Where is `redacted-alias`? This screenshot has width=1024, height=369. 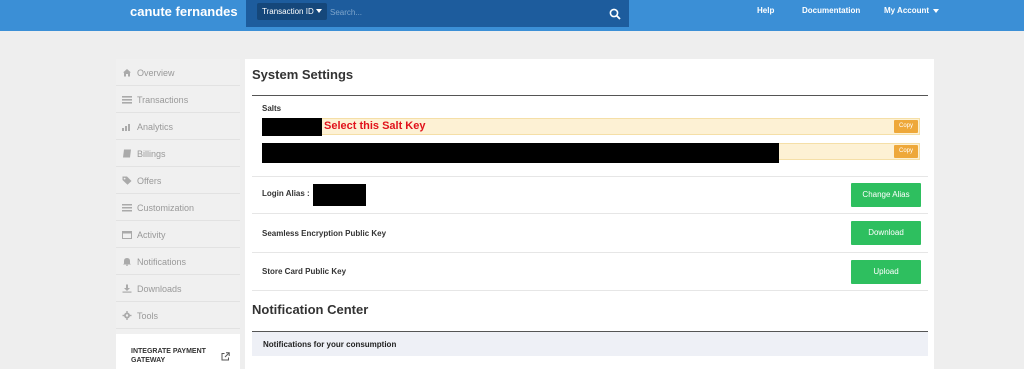
redacted-alias is located at coordinates (339, 195).